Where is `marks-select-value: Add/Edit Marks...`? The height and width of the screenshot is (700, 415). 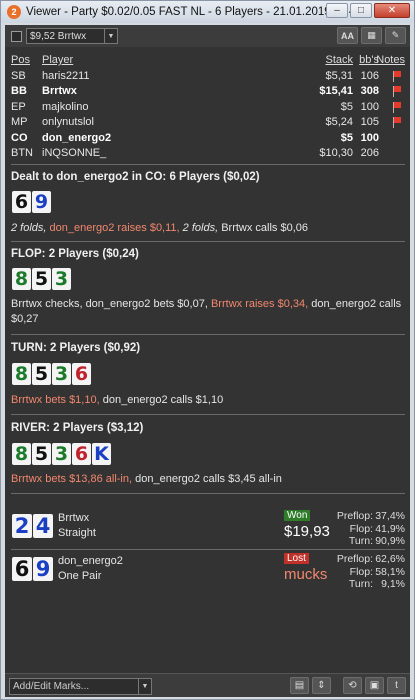
marks-select-value: Add/Edit Marks... is located at coordinates (51, 686).